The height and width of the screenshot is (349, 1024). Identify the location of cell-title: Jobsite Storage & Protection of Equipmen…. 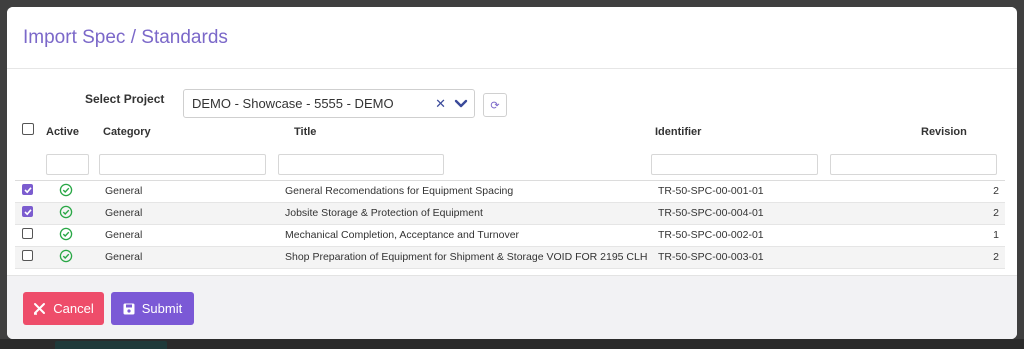
(384, 213).